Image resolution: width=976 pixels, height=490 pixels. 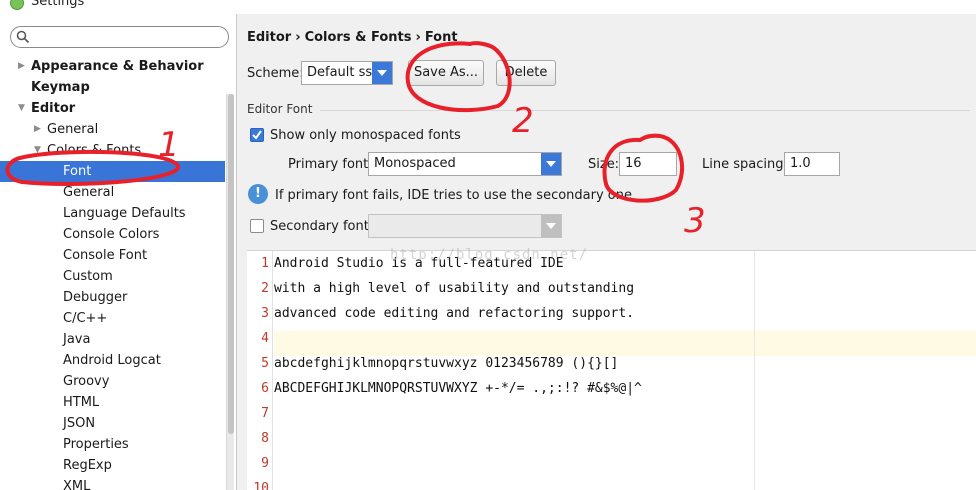 I want to click on sidebar-item-label: Groovy, so click(x=86, y=381).